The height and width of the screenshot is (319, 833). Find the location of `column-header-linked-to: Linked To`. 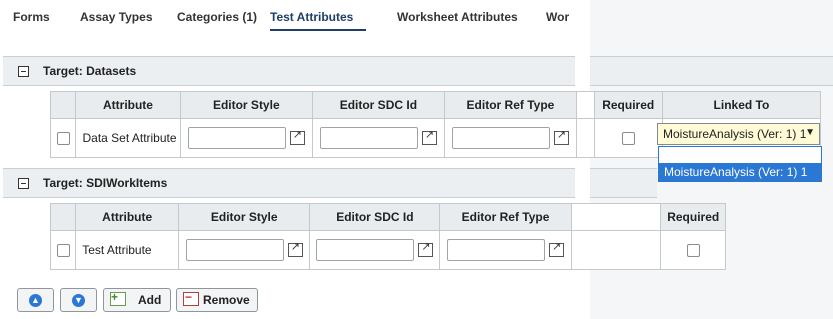

column-header-linked-to: Linked To is located at coordinates (741, 105).